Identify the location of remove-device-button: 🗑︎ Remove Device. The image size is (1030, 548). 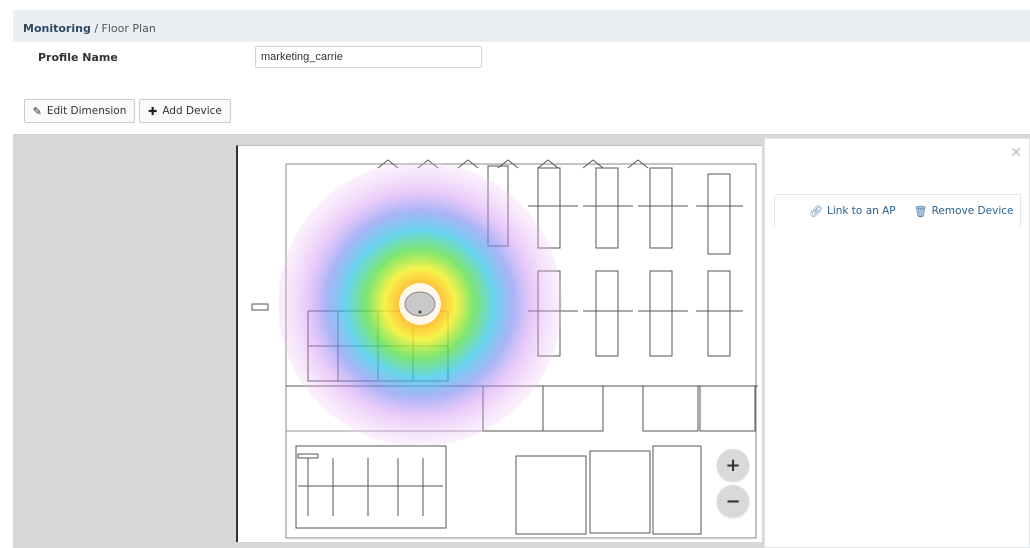
(964, 211).